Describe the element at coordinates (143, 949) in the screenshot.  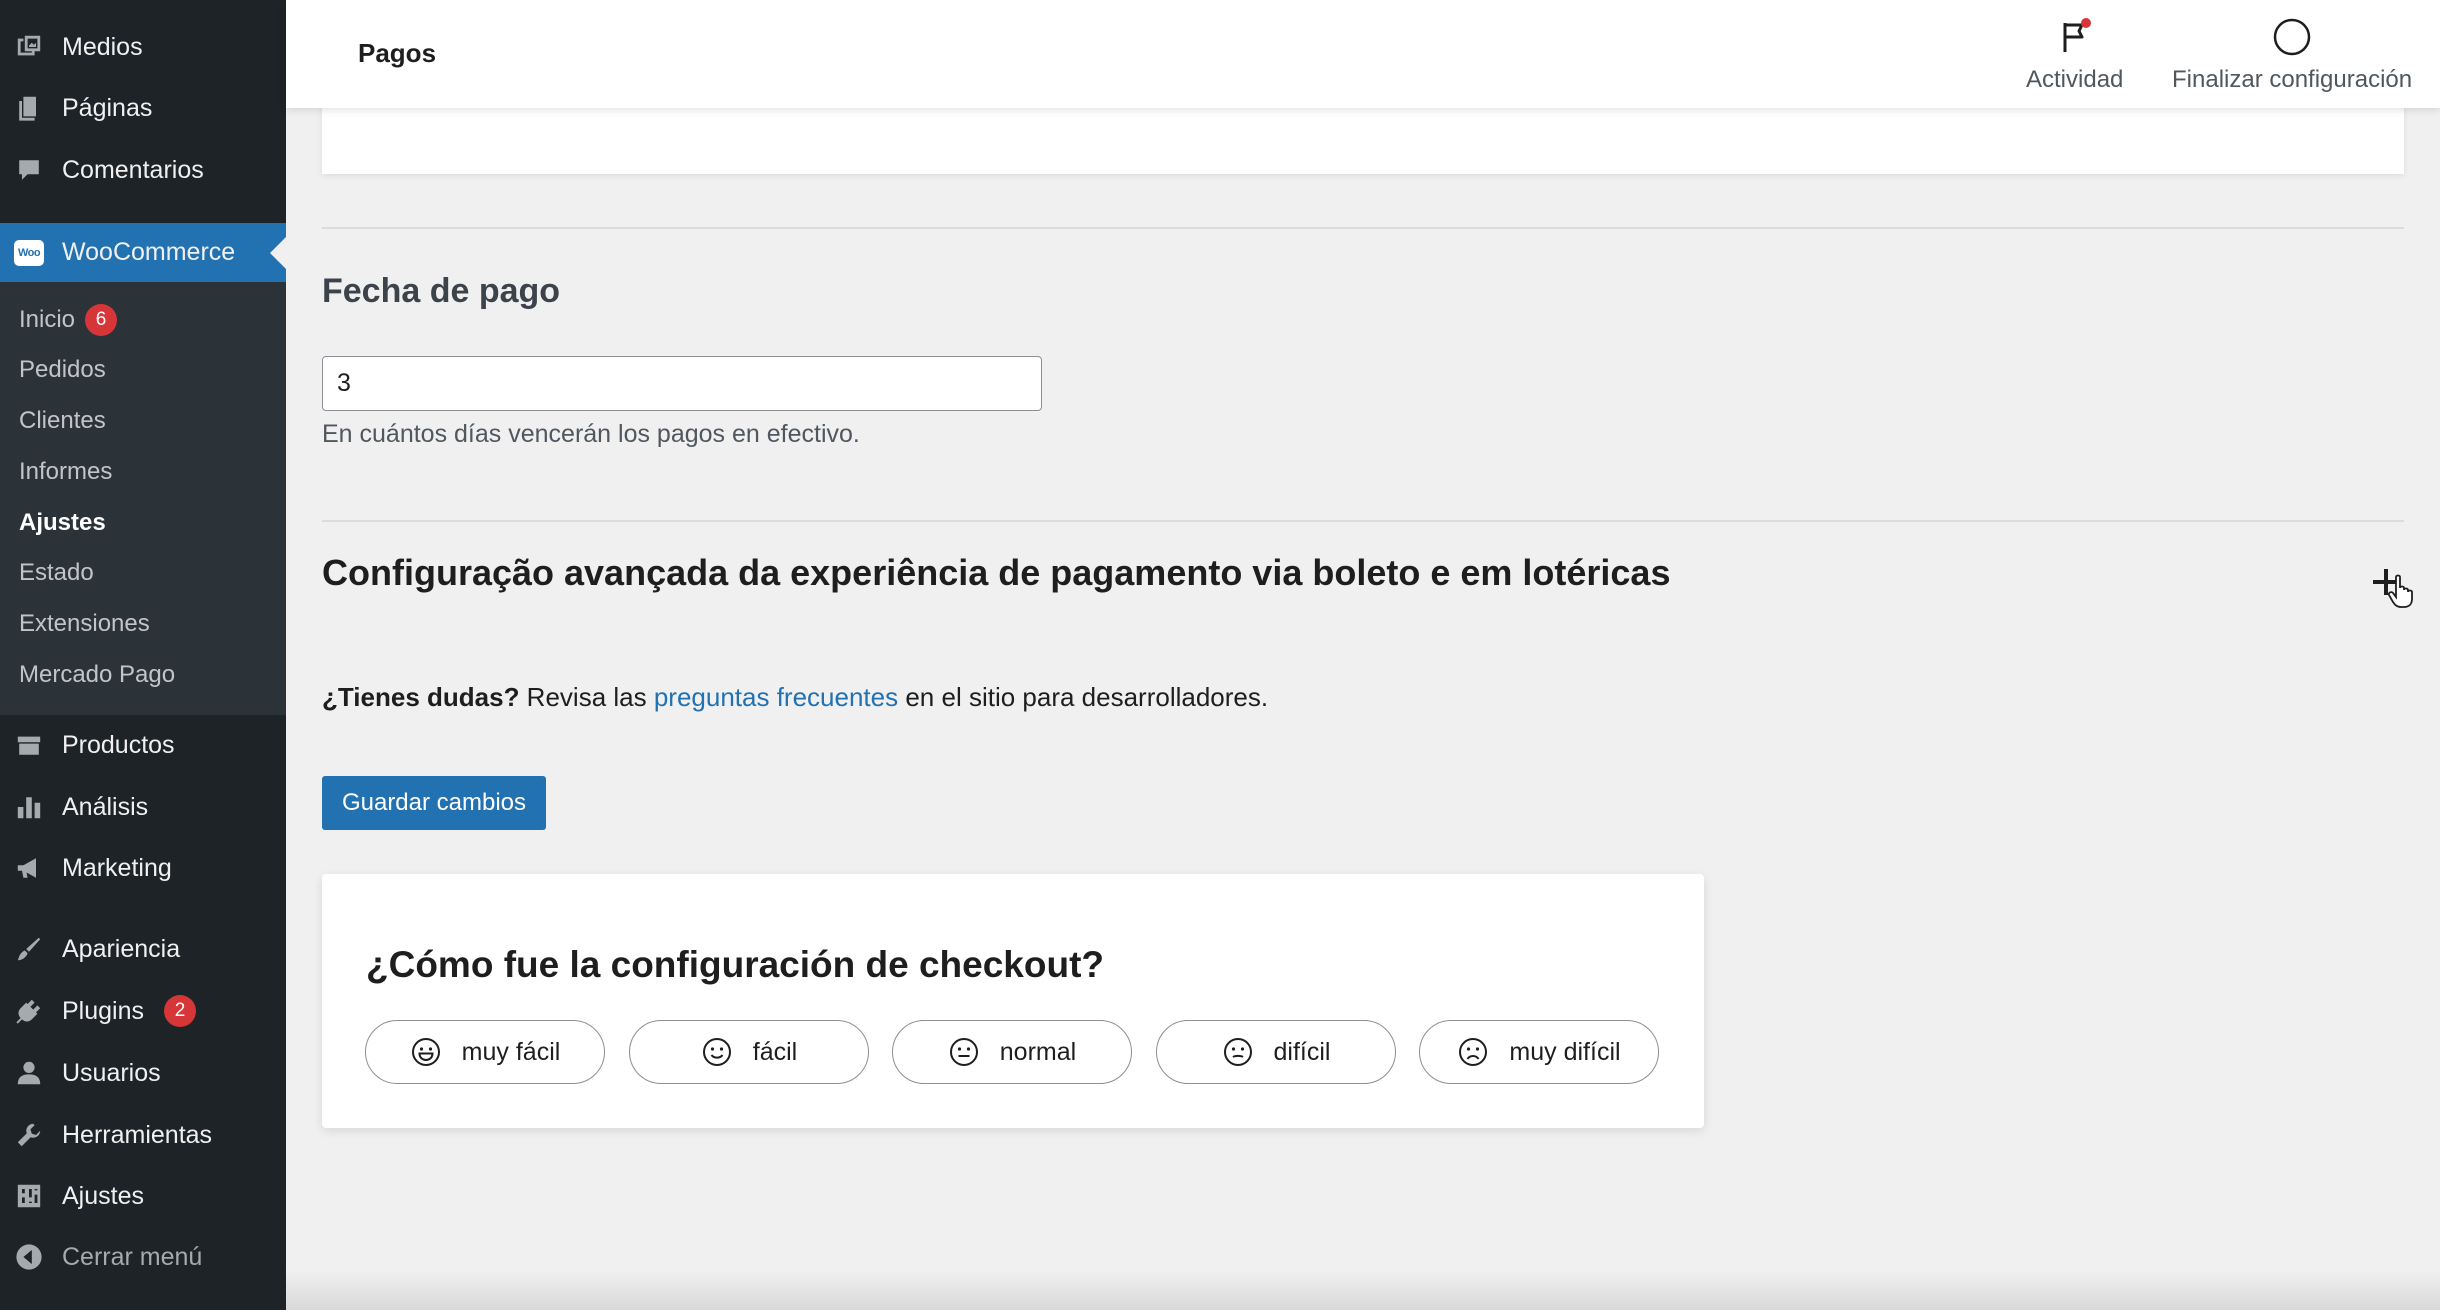
I see `menu-item-apariencia: Apariencia` at that location.